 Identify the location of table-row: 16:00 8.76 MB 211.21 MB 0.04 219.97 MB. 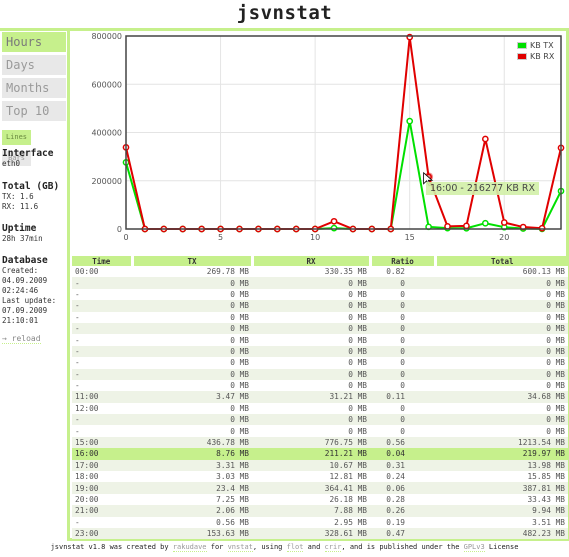
(320, 454).